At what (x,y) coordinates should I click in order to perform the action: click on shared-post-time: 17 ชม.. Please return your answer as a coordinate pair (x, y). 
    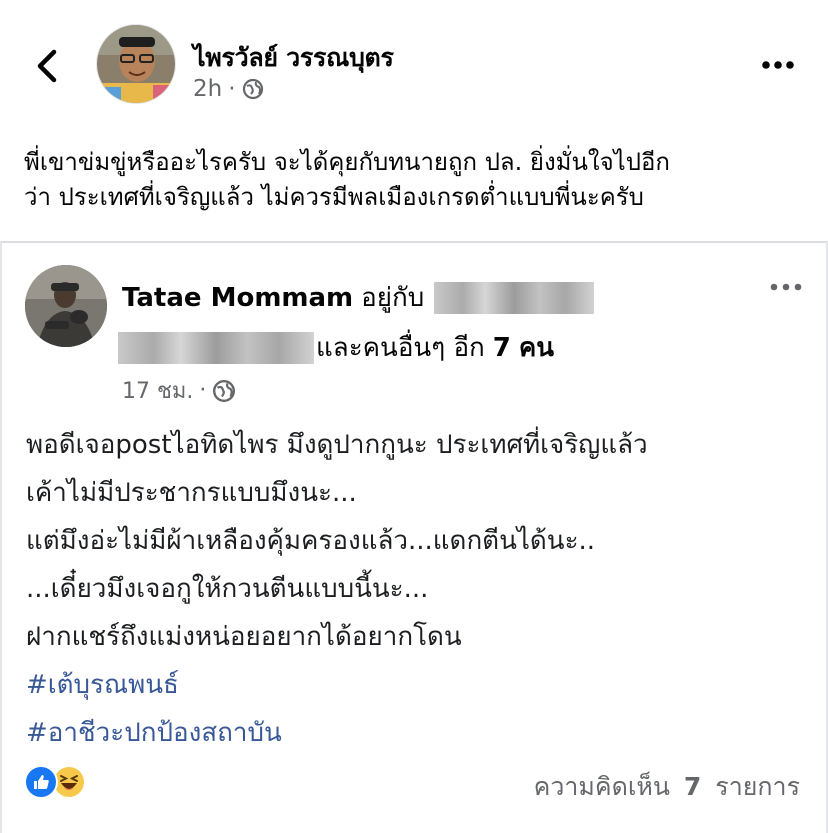
    Looking at the image, I should click on (158, 391).